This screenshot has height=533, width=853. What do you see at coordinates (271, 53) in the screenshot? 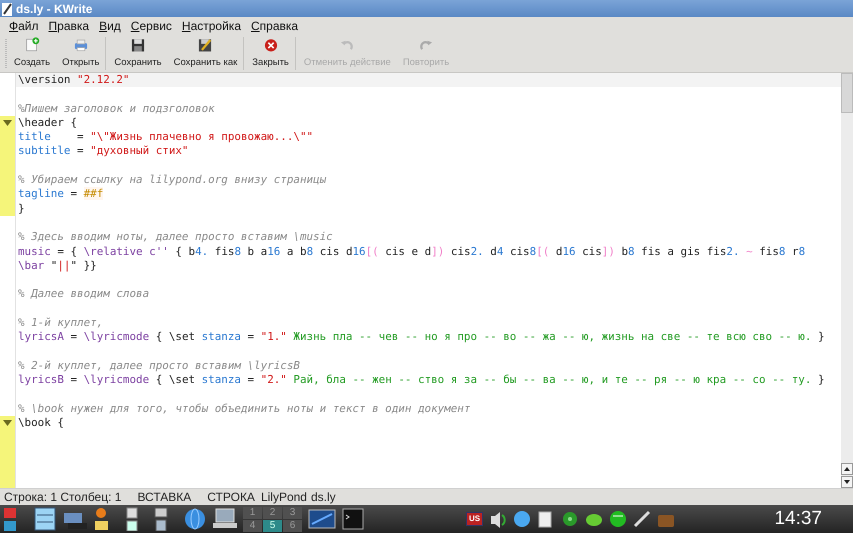
I see `toolbar-button: Закрыть` at bounding box center [271, 53].